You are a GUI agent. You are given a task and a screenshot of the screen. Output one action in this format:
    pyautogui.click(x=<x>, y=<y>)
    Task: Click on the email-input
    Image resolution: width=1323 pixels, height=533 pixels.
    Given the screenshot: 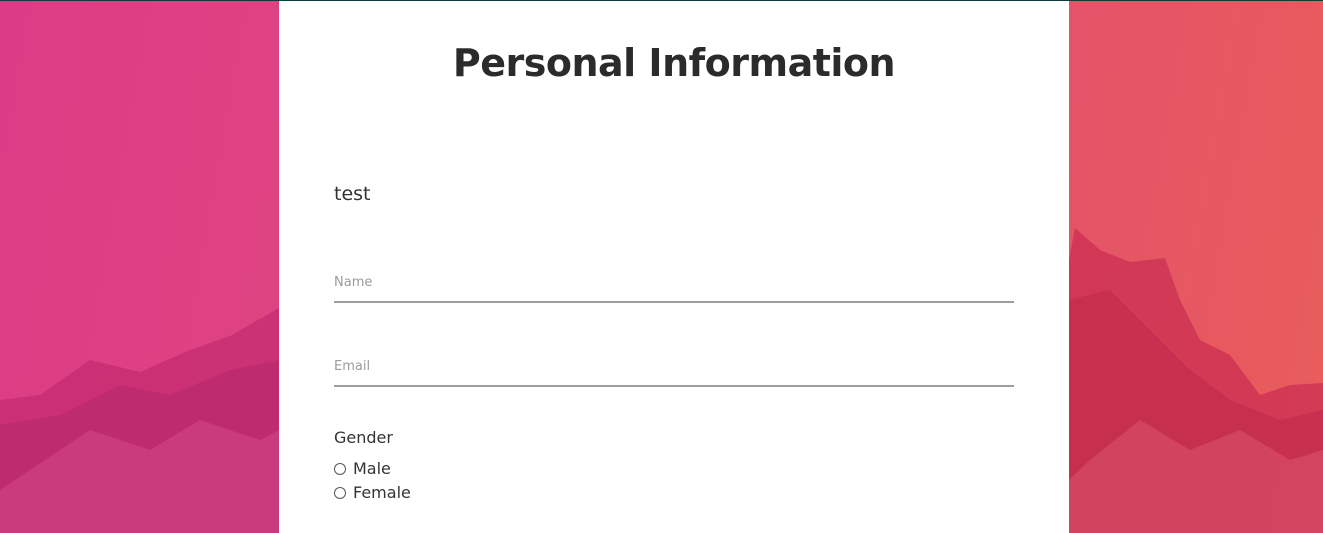 What is the action you would take?
    pyautogui.click(x=674, y=367)
    